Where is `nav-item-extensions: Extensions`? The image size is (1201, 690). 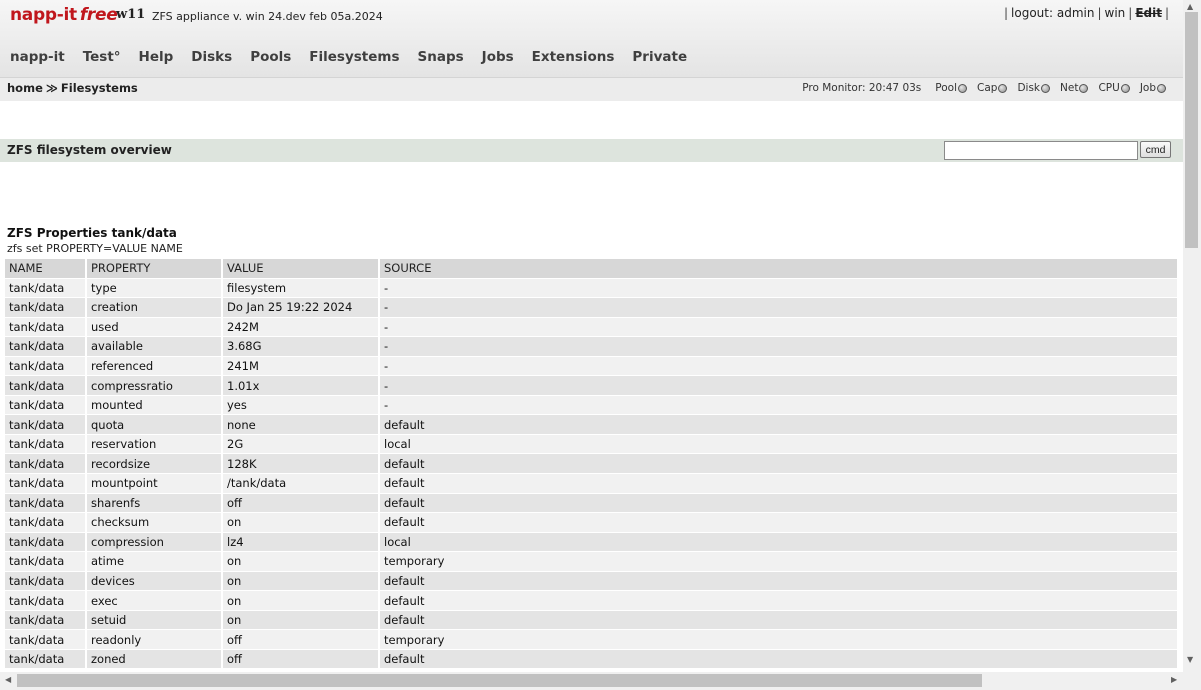
nav-item-extensions: Extensions is located at coordinates (573, 57).